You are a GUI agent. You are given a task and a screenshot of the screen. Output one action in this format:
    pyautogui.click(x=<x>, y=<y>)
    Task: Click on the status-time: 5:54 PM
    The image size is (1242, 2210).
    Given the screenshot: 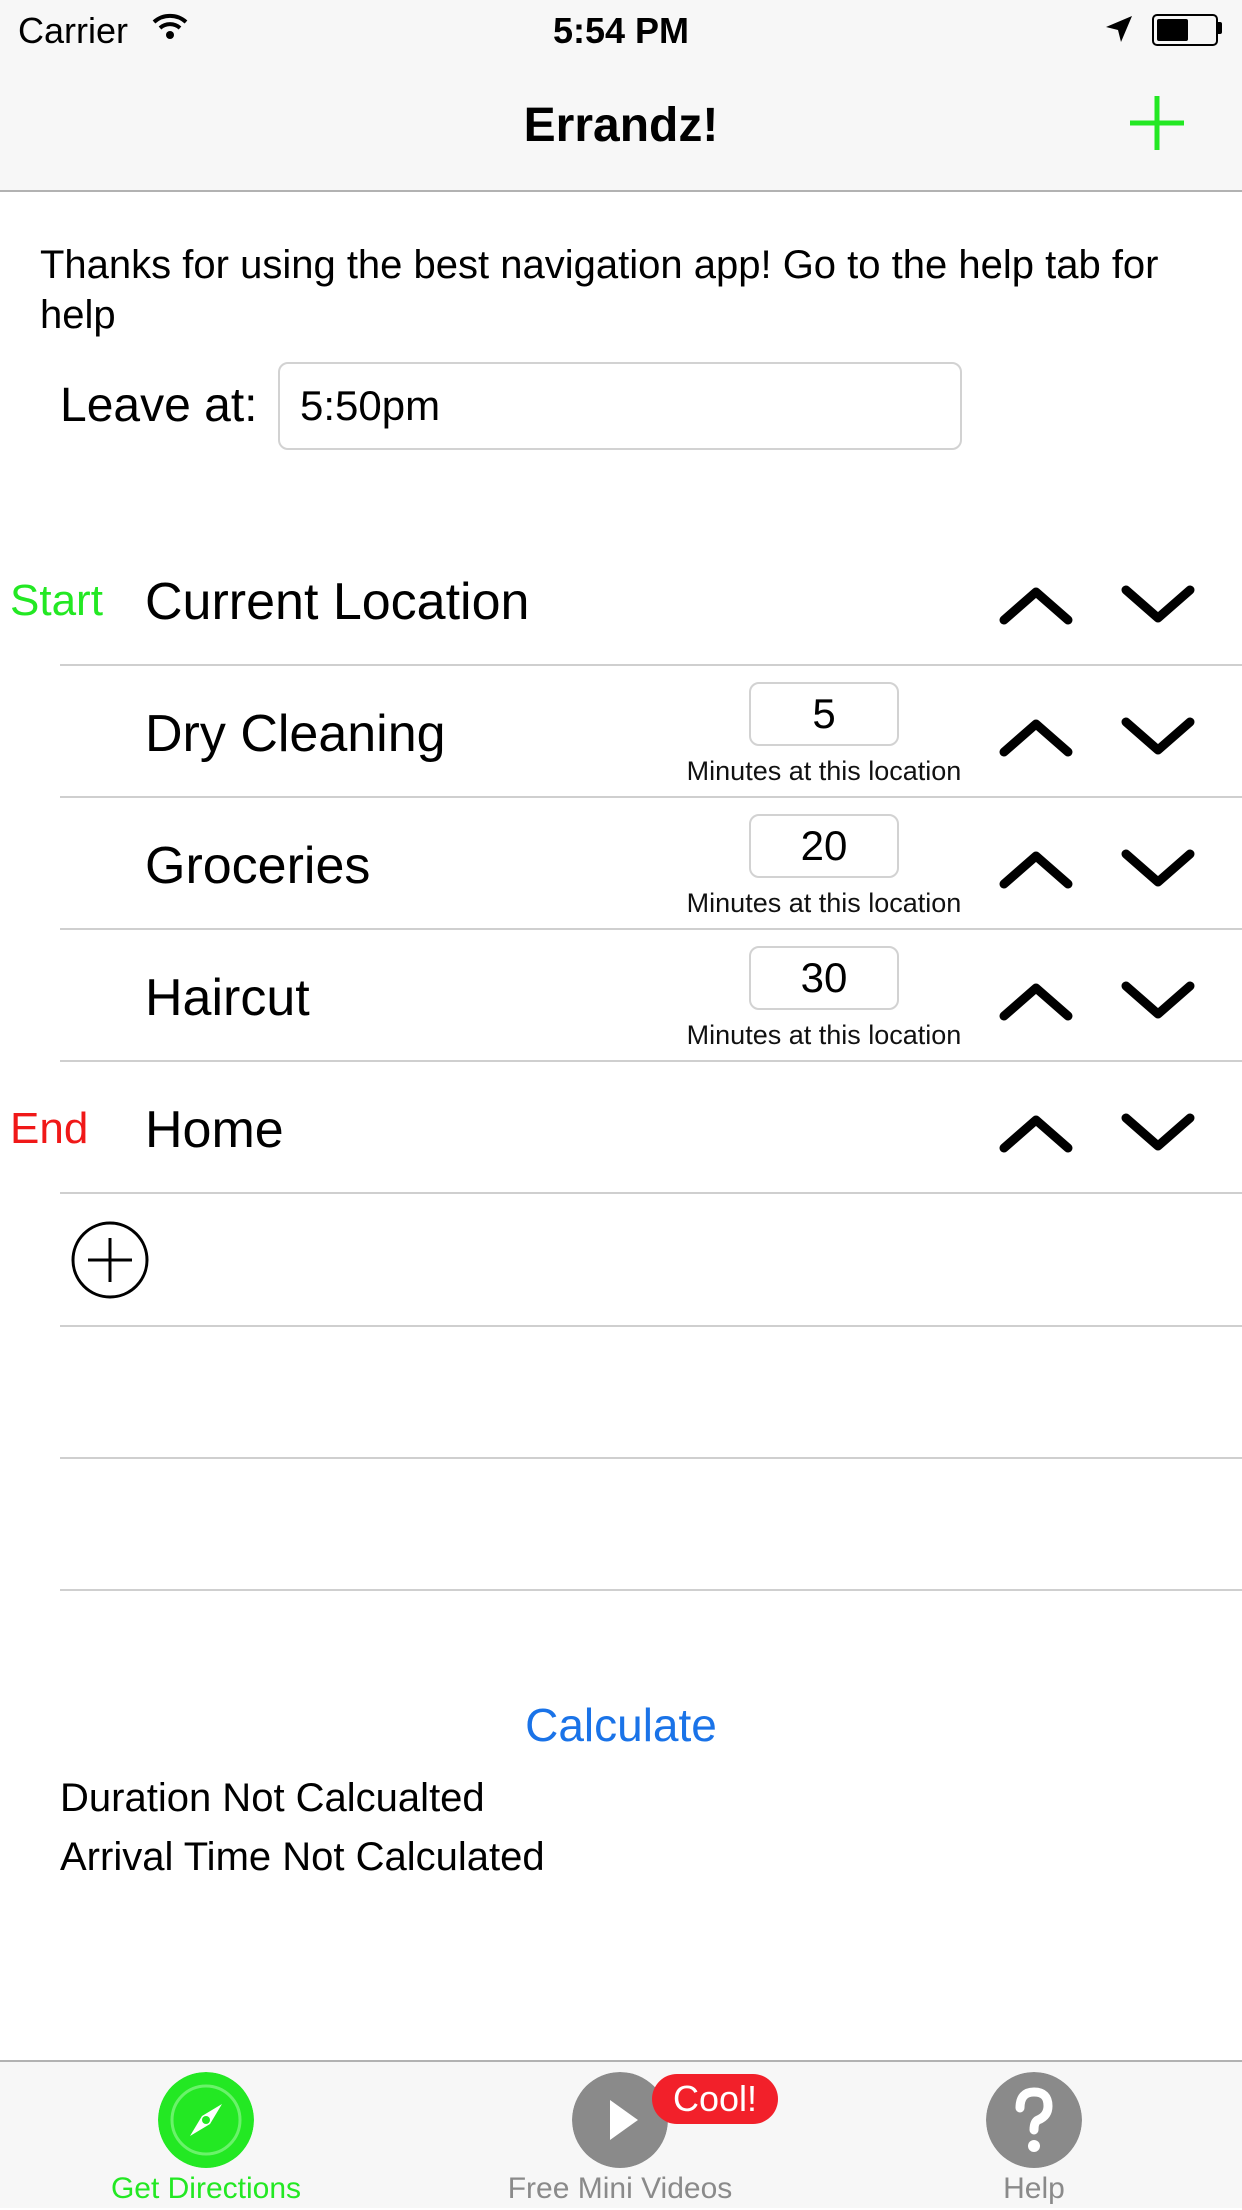 What is the action you would take?
    pyautogui.click(x=621, y=30)
    